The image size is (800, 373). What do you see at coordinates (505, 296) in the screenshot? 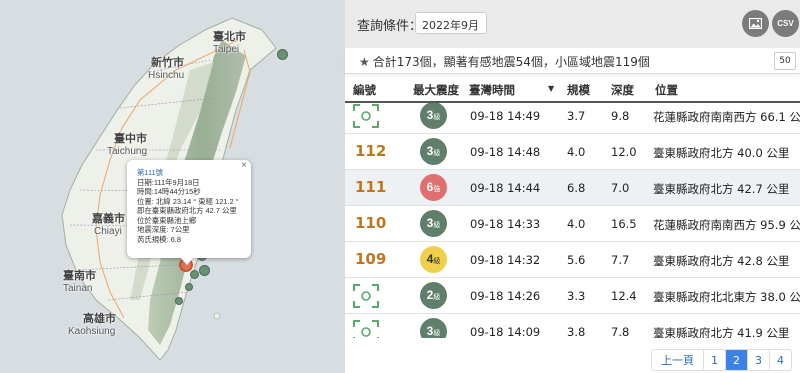
I see `row-time: 09-18 14:26` at bounding box center [505, 296].